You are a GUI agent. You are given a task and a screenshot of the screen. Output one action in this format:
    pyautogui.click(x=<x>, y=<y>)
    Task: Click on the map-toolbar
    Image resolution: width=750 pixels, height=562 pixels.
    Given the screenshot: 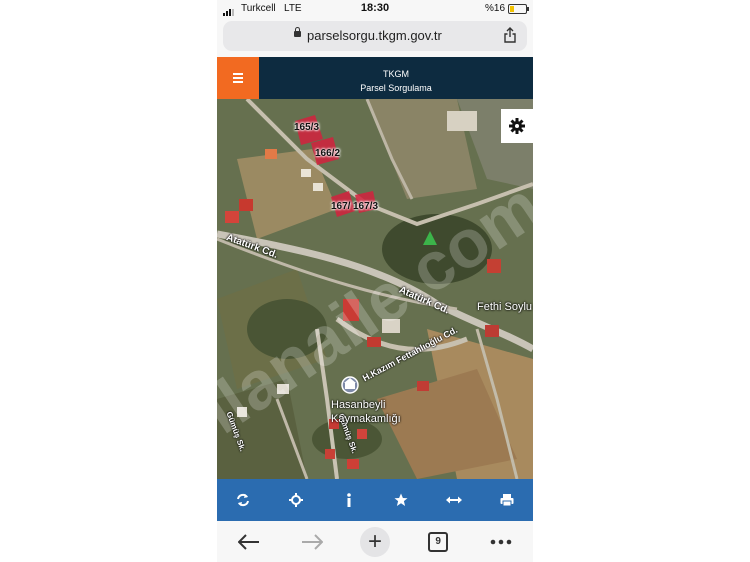 What is the action you would take?
    pyautogui.click(x=375, y=500)
    